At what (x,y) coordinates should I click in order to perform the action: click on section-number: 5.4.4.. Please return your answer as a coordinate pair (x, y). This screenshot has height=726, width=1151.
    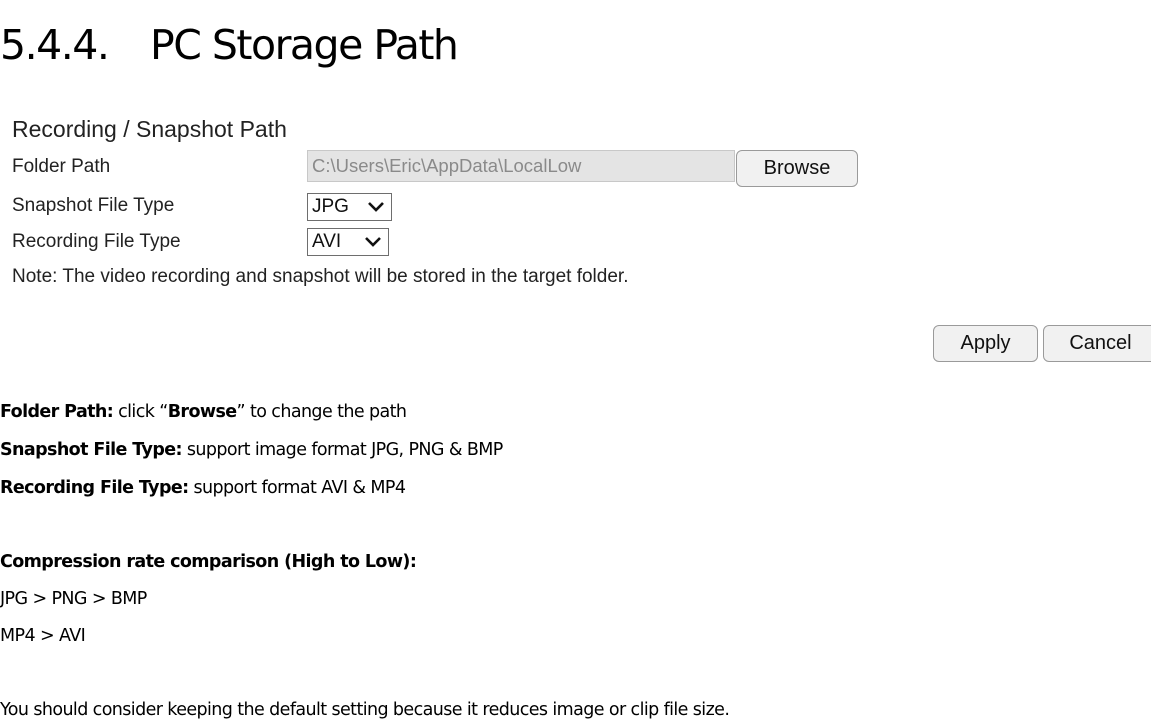
    Looking at the image, I should click on (55, 45).